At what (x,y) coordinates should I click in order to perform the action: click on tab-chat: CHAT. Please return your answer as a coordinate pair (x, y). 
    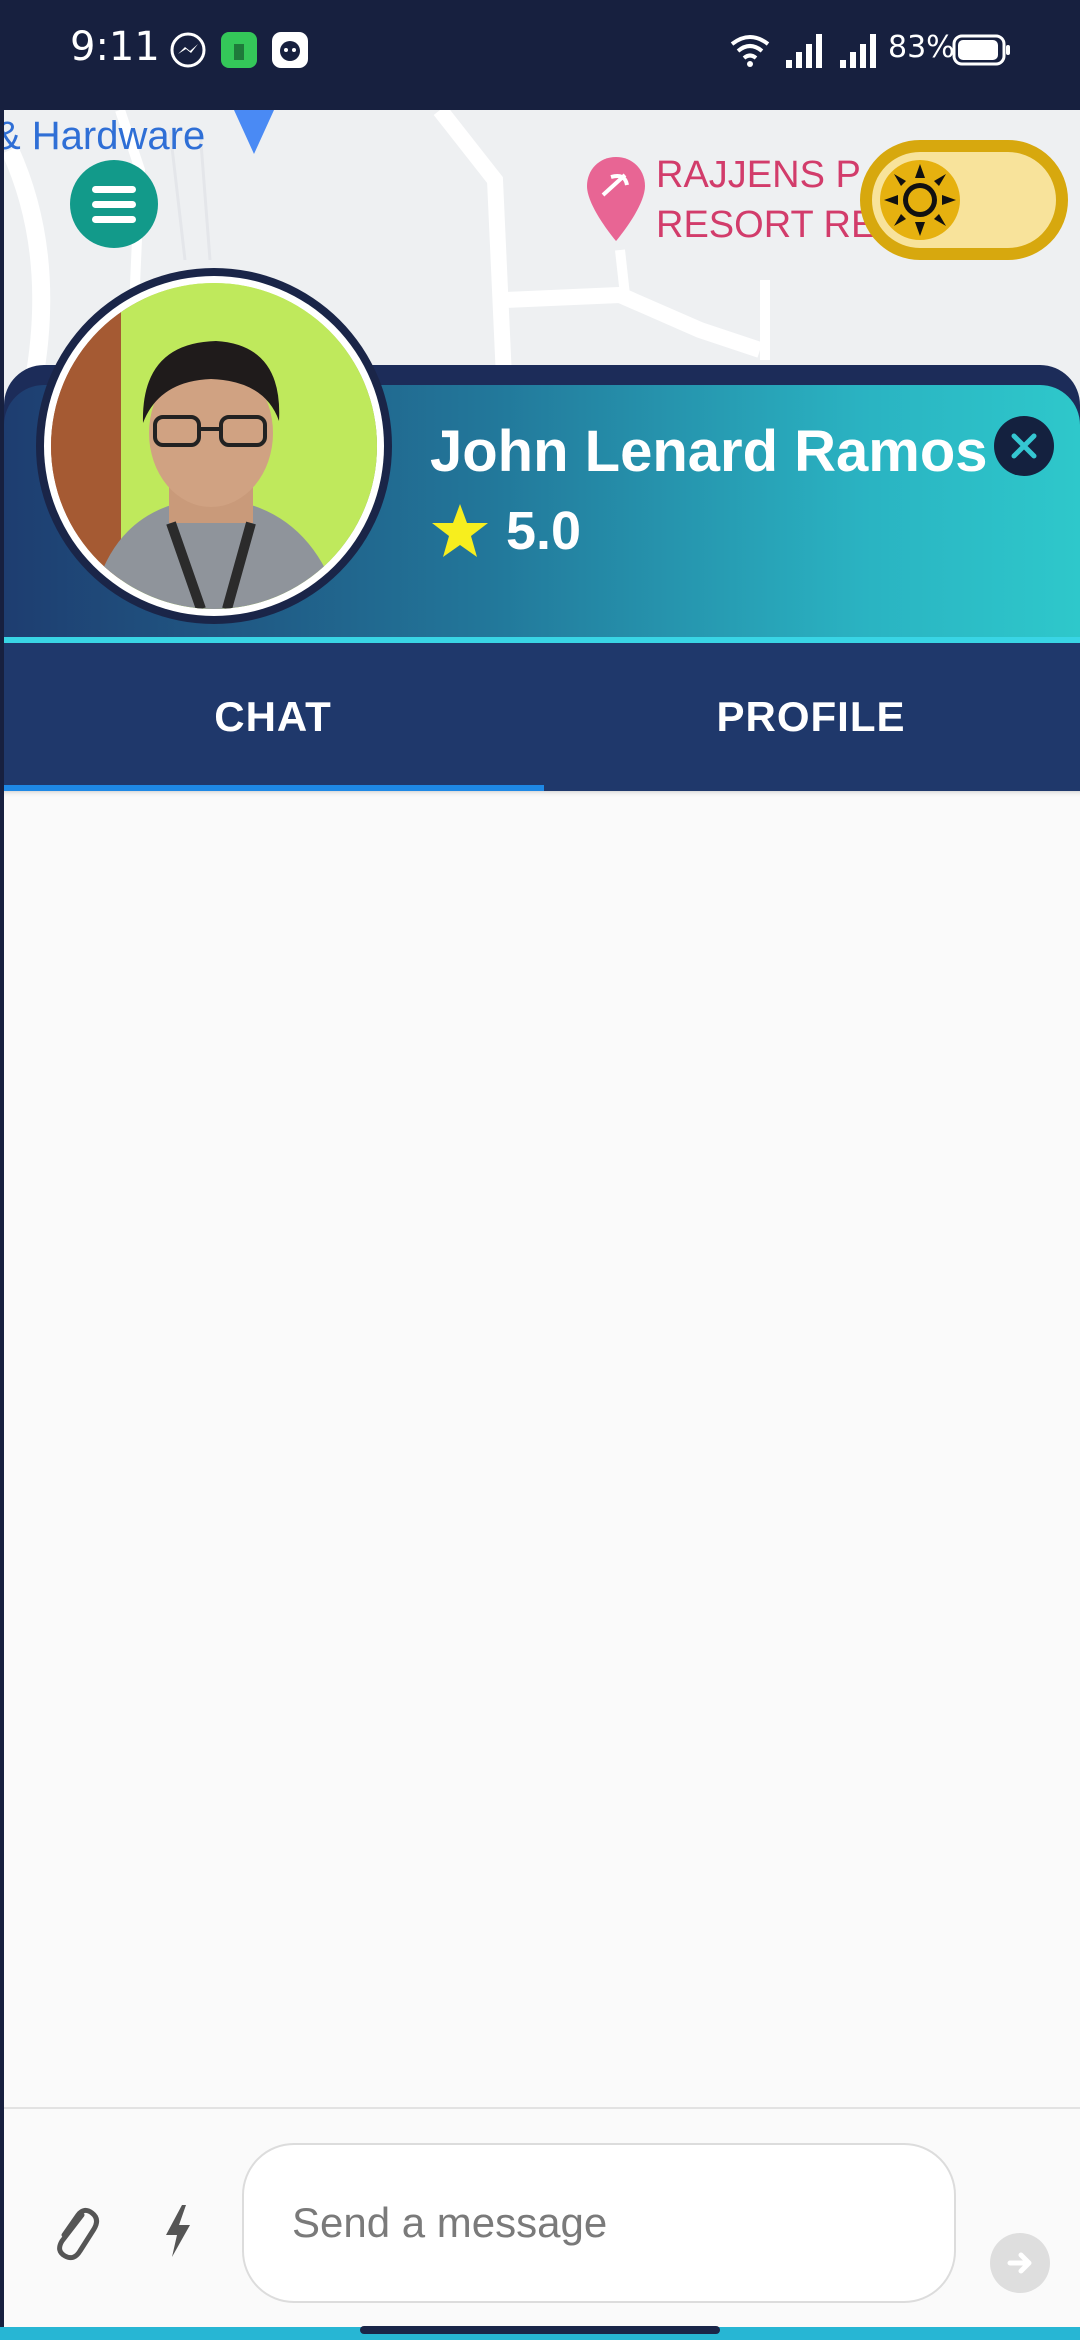
    Looking at the image, I should click on (273, 717).